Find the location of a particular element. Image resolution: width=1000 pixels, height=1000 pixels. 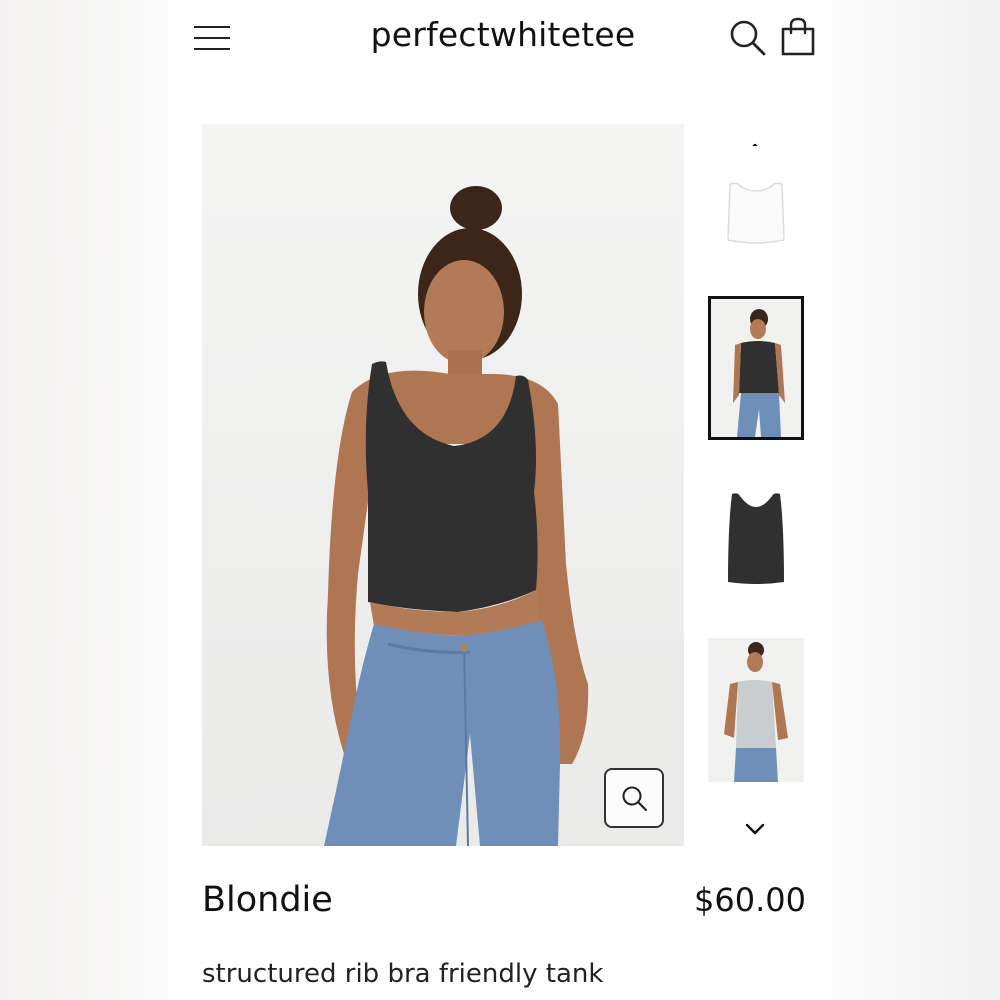

model-grey-tank-image is located at coordinates (756, 712).